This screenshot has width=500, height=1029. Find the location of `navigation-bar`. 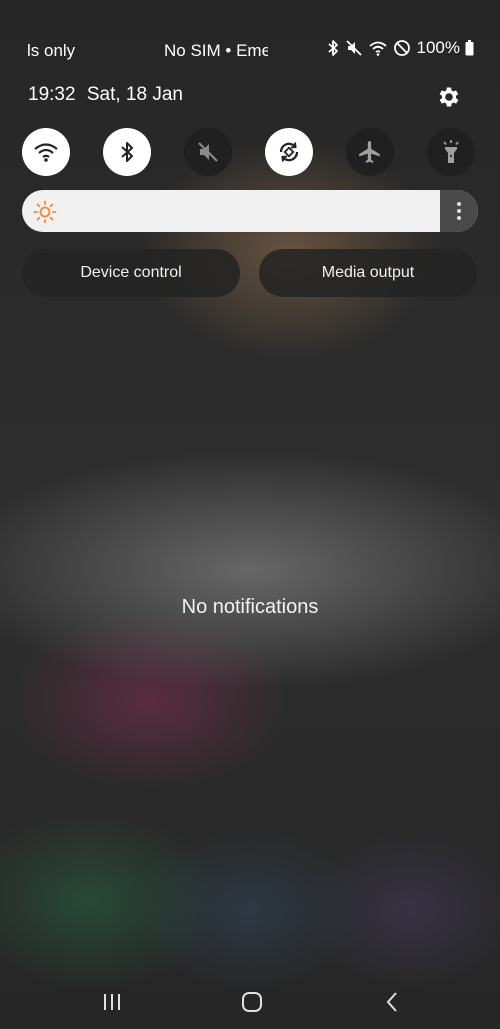

navigation-bar is located at coordinates (250, 1002).